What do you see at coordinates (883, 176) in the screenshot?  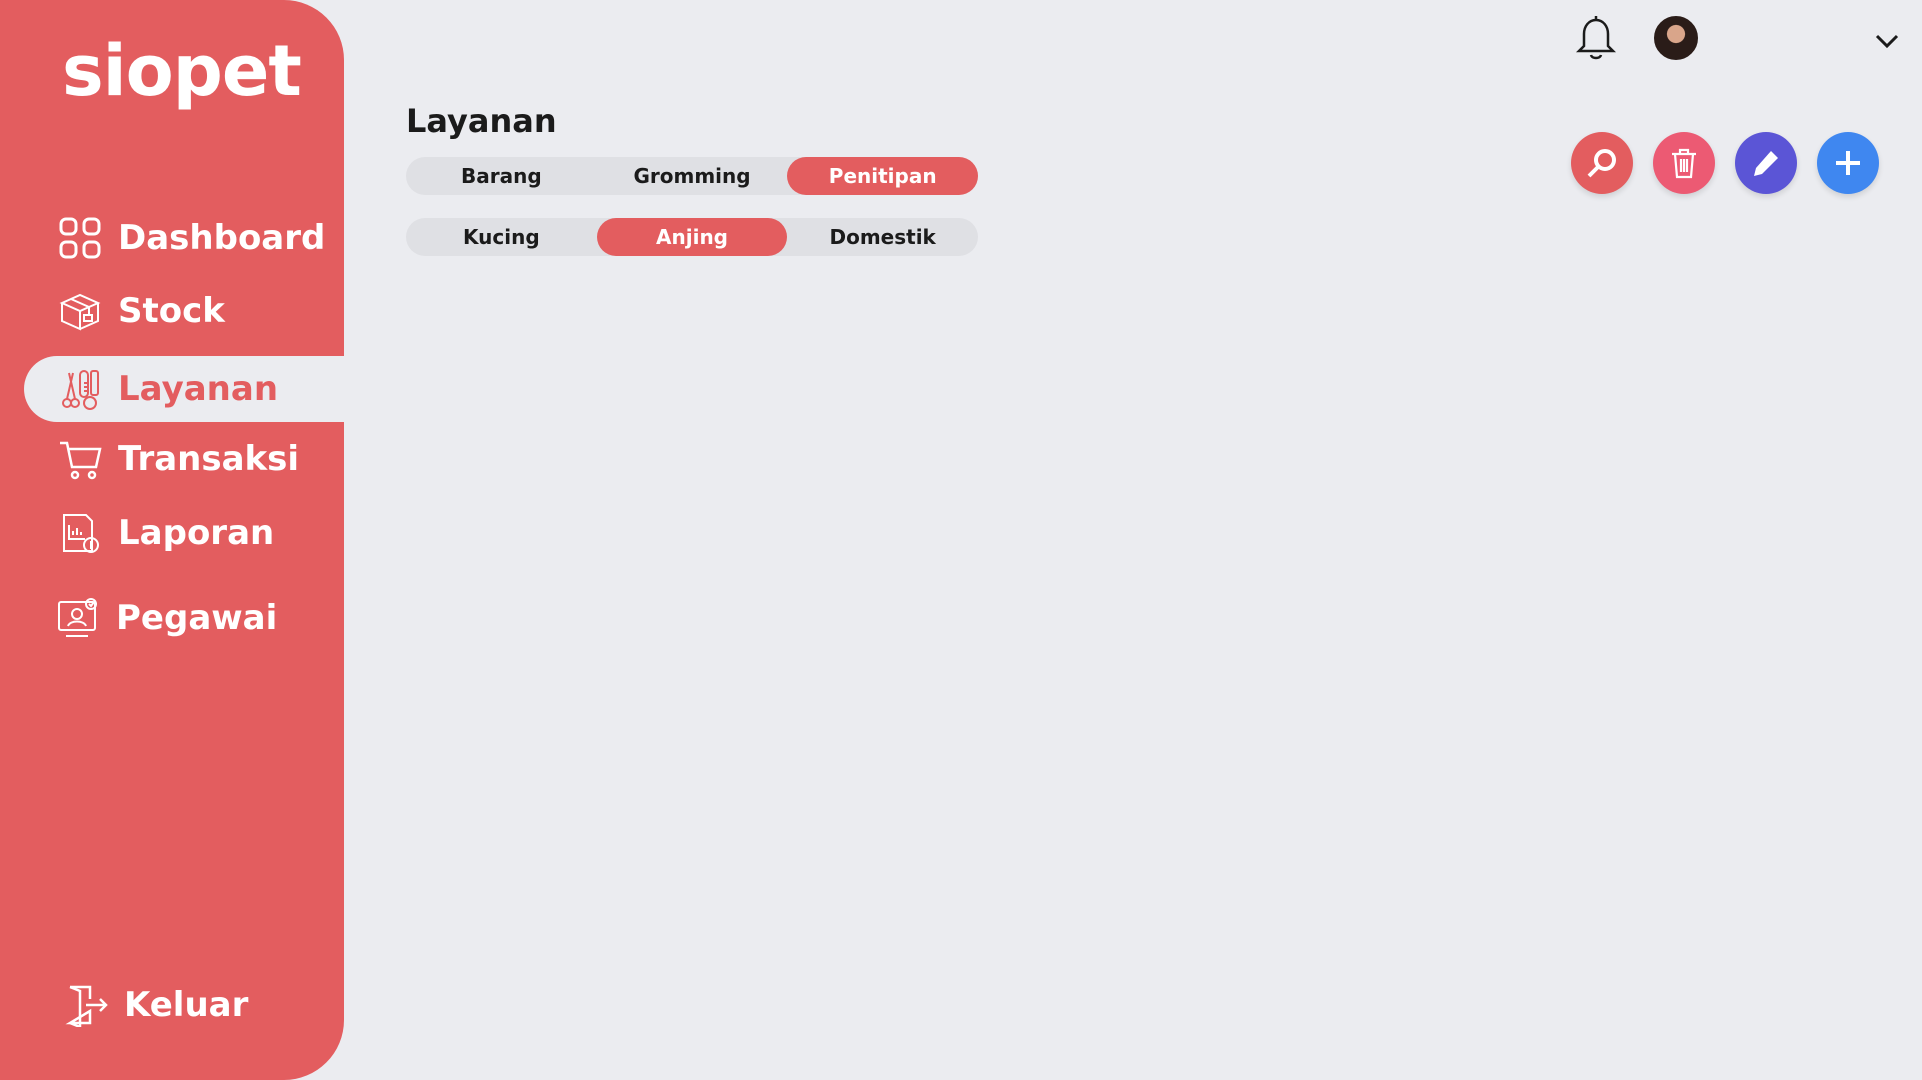 I see `tab-penitipan: Penitipan` at bounding box center [883, 176].